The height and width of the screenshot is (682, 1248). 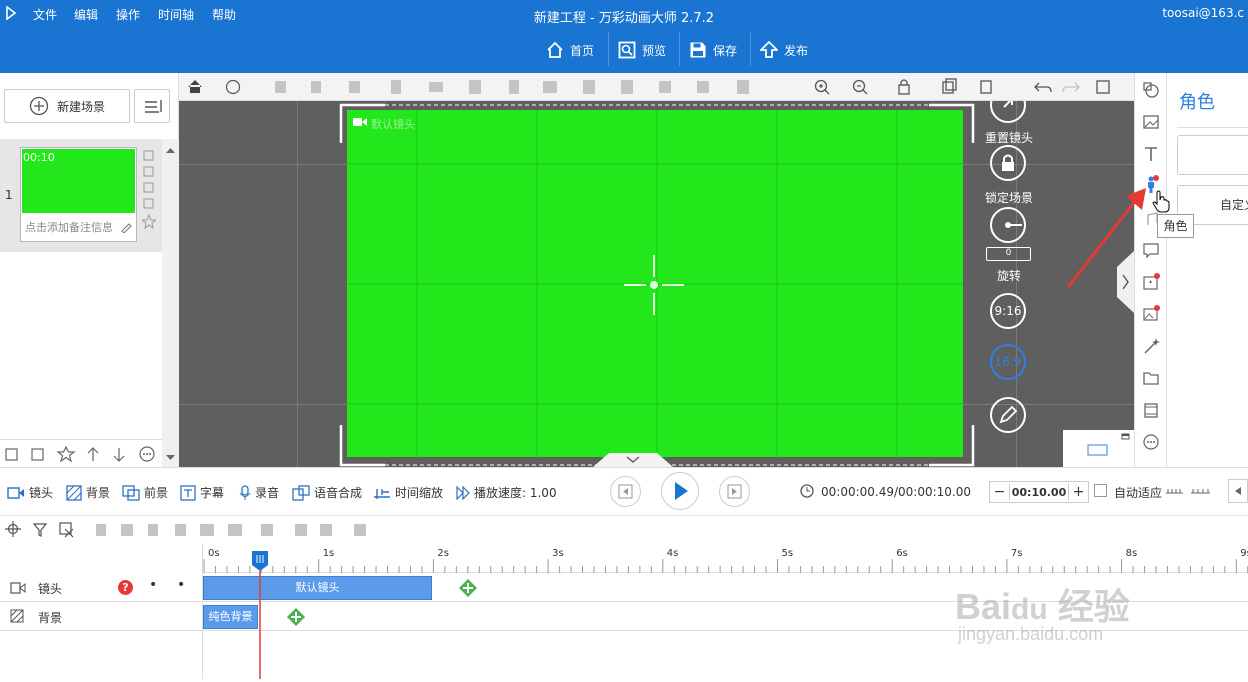 I want to click on new-scene-label: 新建场景, so click(x=80, y=106).